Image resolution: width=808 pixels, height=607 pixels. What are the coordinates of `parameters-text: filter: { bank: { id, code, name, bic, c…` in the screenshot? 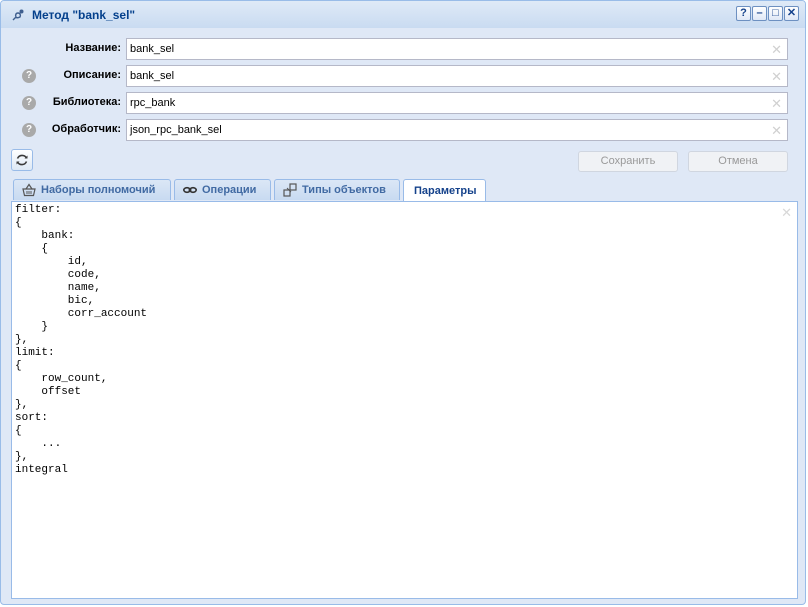 It's located at (81, 340).